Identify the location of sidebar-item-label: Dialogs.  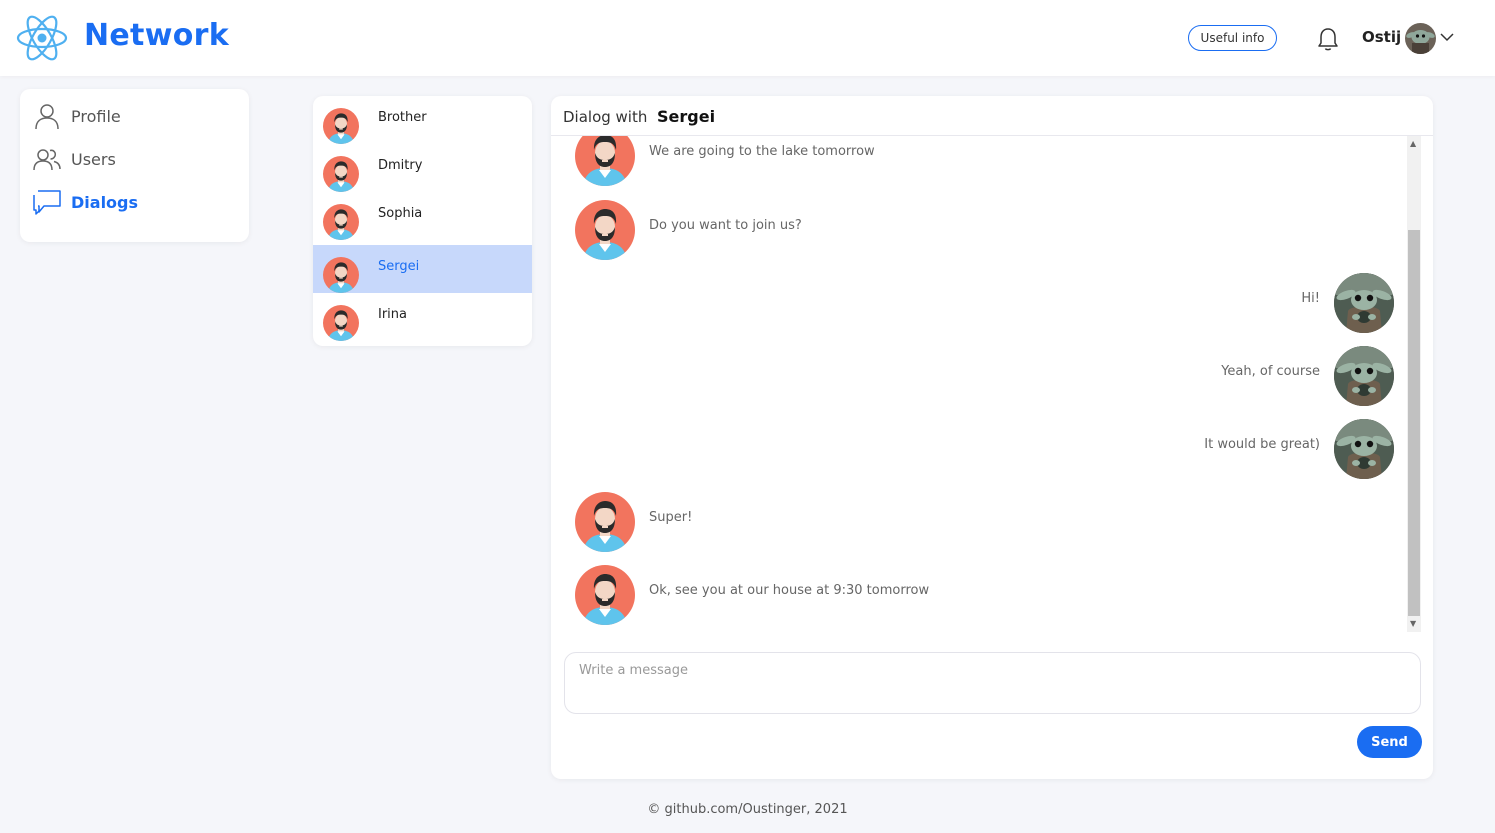
(105, 202).